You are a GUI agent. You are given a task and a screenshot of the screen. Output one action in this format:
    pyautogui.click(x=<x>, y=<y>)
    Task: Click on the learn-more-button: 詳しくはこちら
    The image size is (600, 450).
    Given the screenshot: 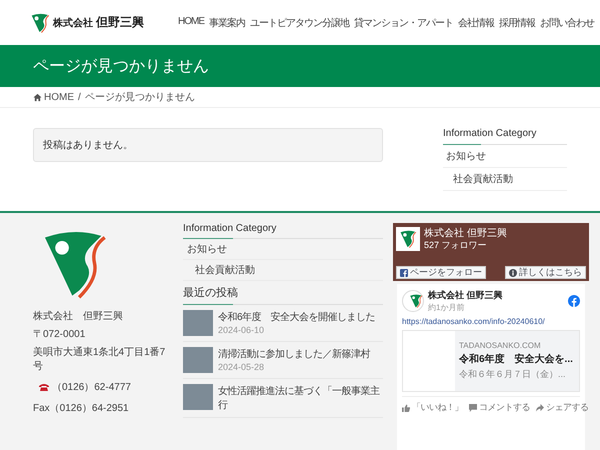 What is the action you would take?
    pyautogui.click(x=545, y=272)
    